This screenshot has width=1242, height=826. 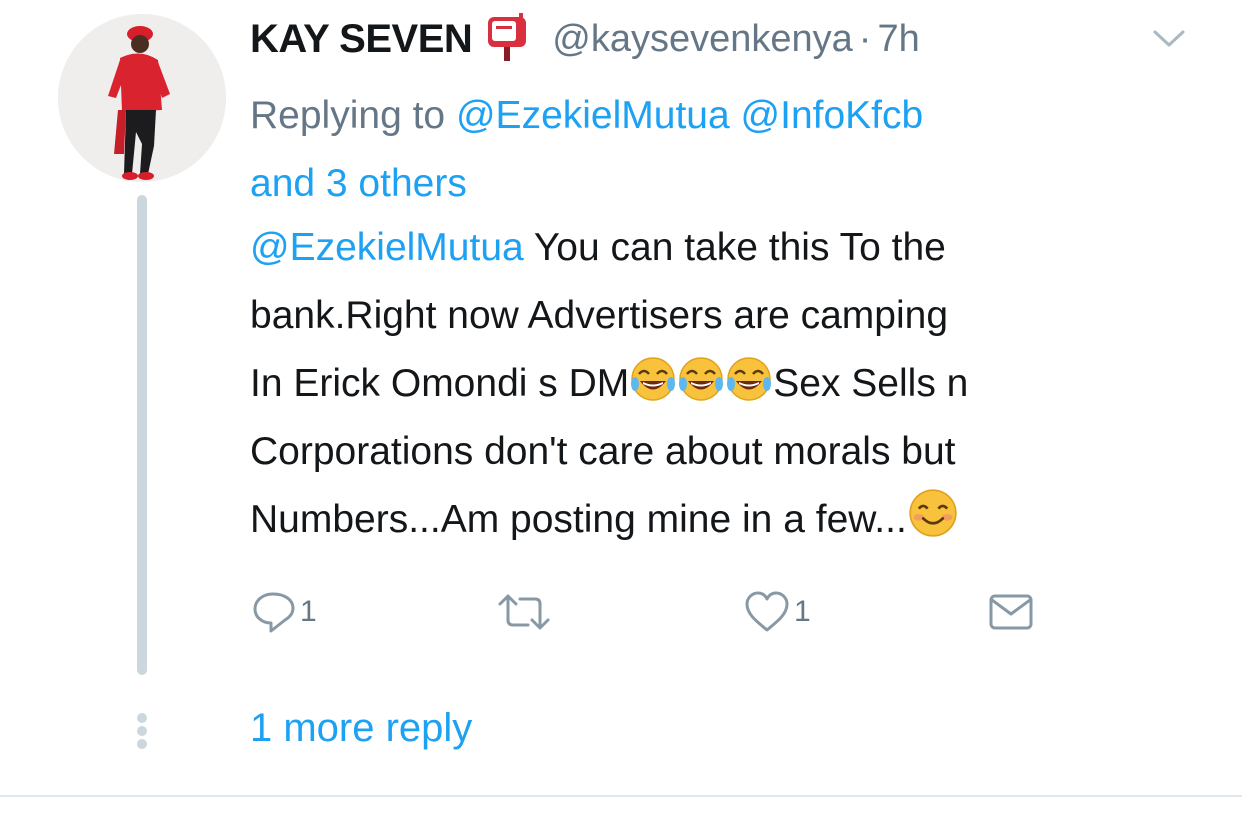 What do you see at coordinates (1169, 40) in the screenshot?
I see `chevron-down-icon` at bounding box center [1169, 40].